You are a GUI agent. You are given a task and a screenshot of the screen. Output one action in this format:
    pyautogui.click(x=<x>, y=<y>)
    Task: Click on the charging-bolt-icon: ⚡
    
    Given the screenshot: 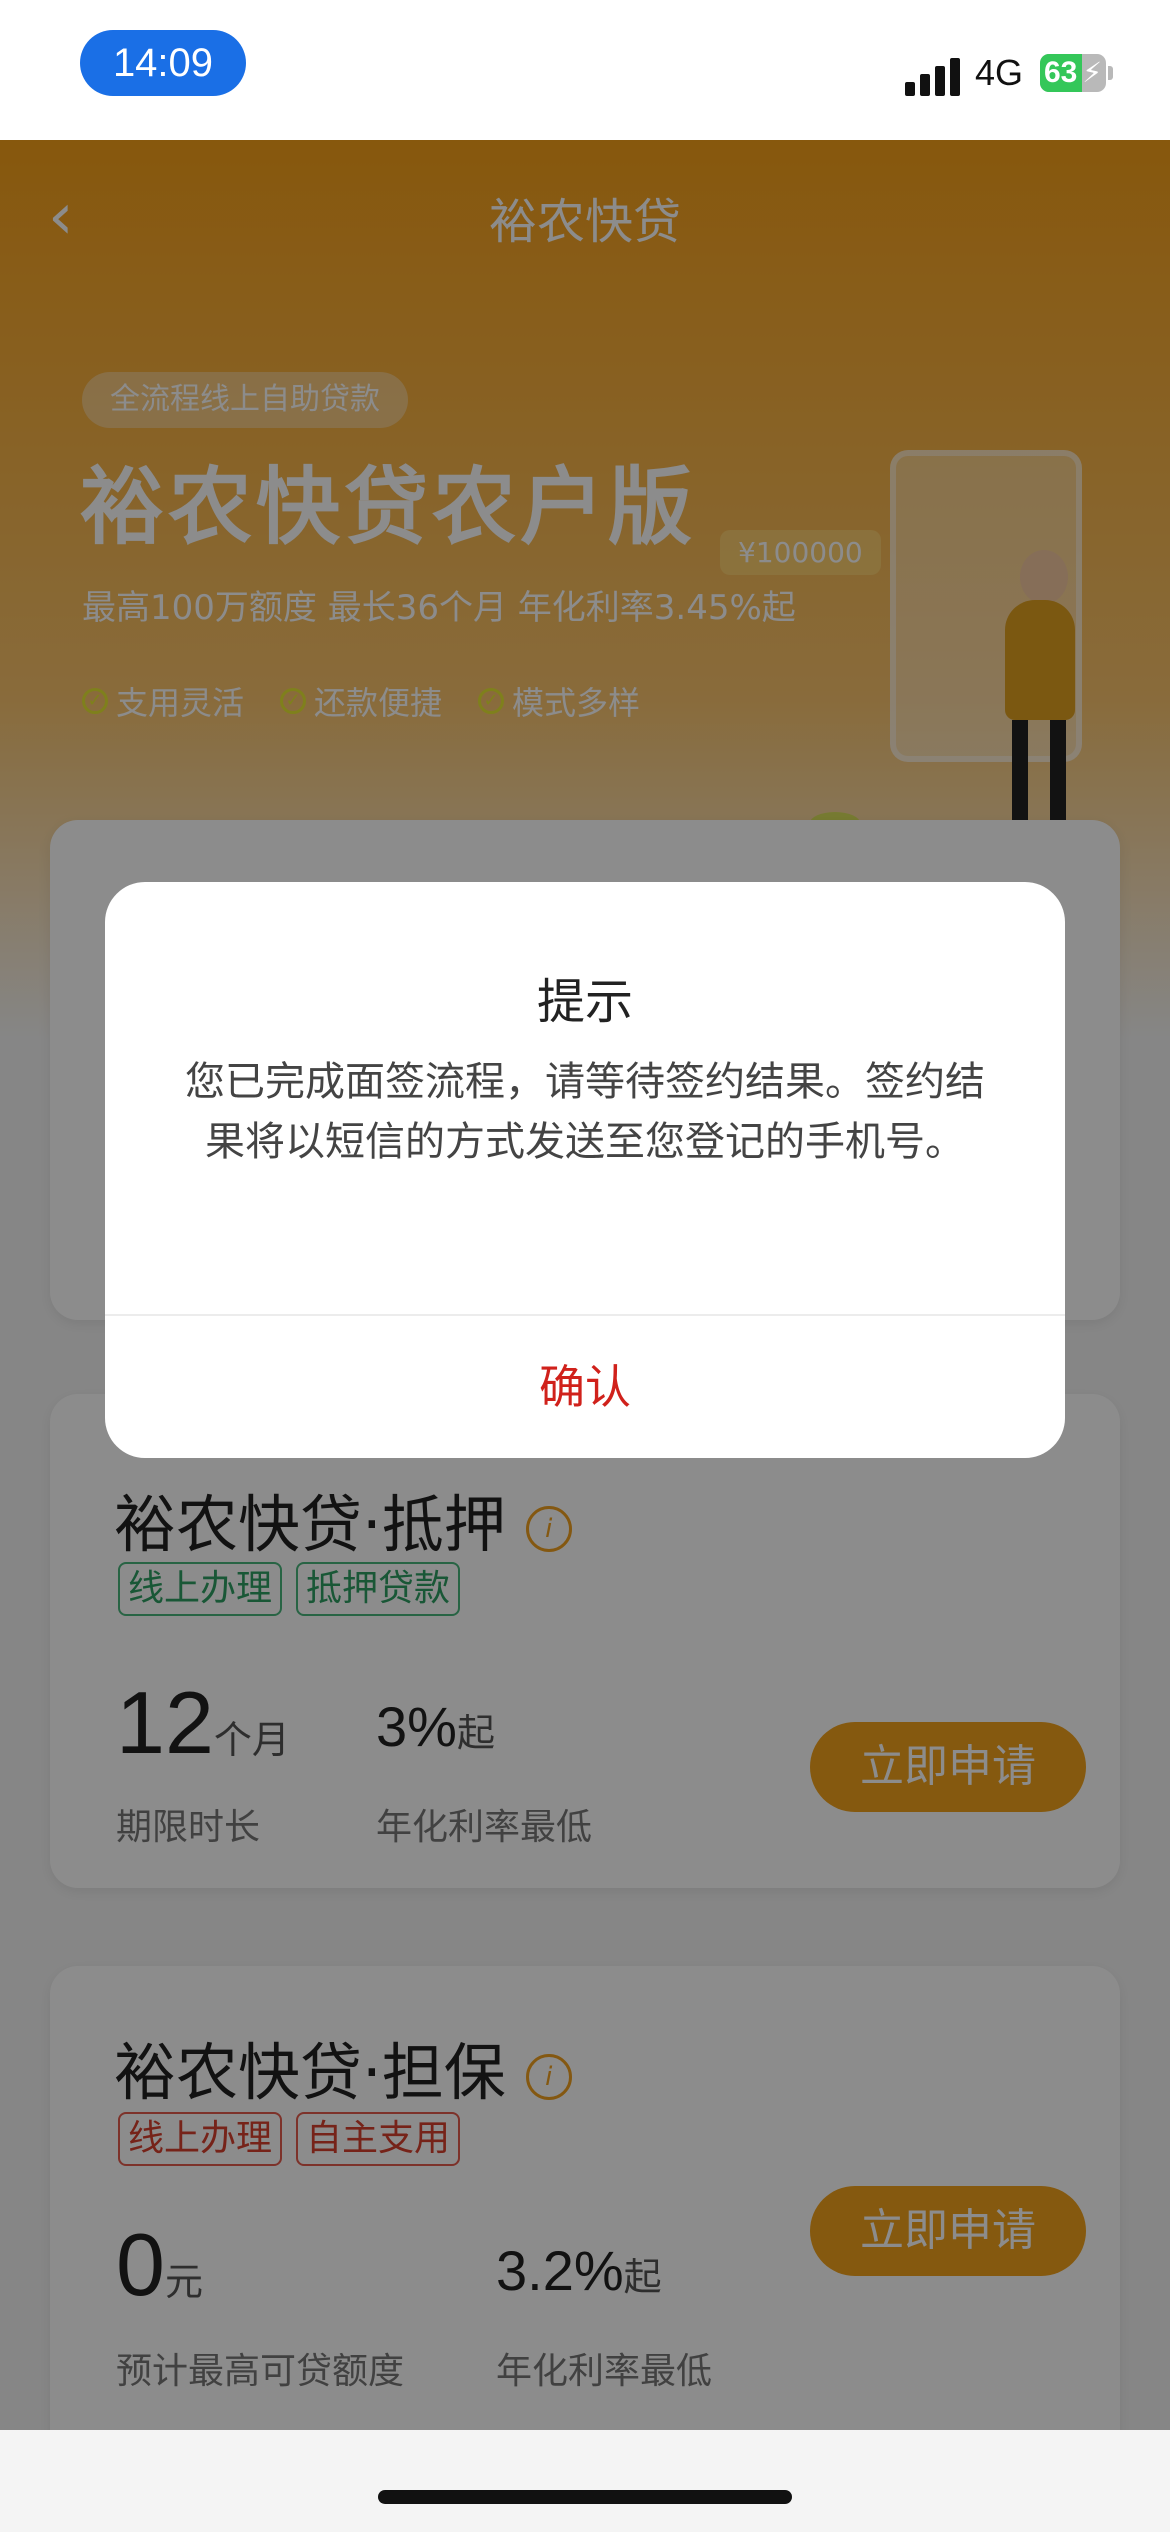 What is the action you would take?
    pyautogui.click(x=1092, y=72)
    